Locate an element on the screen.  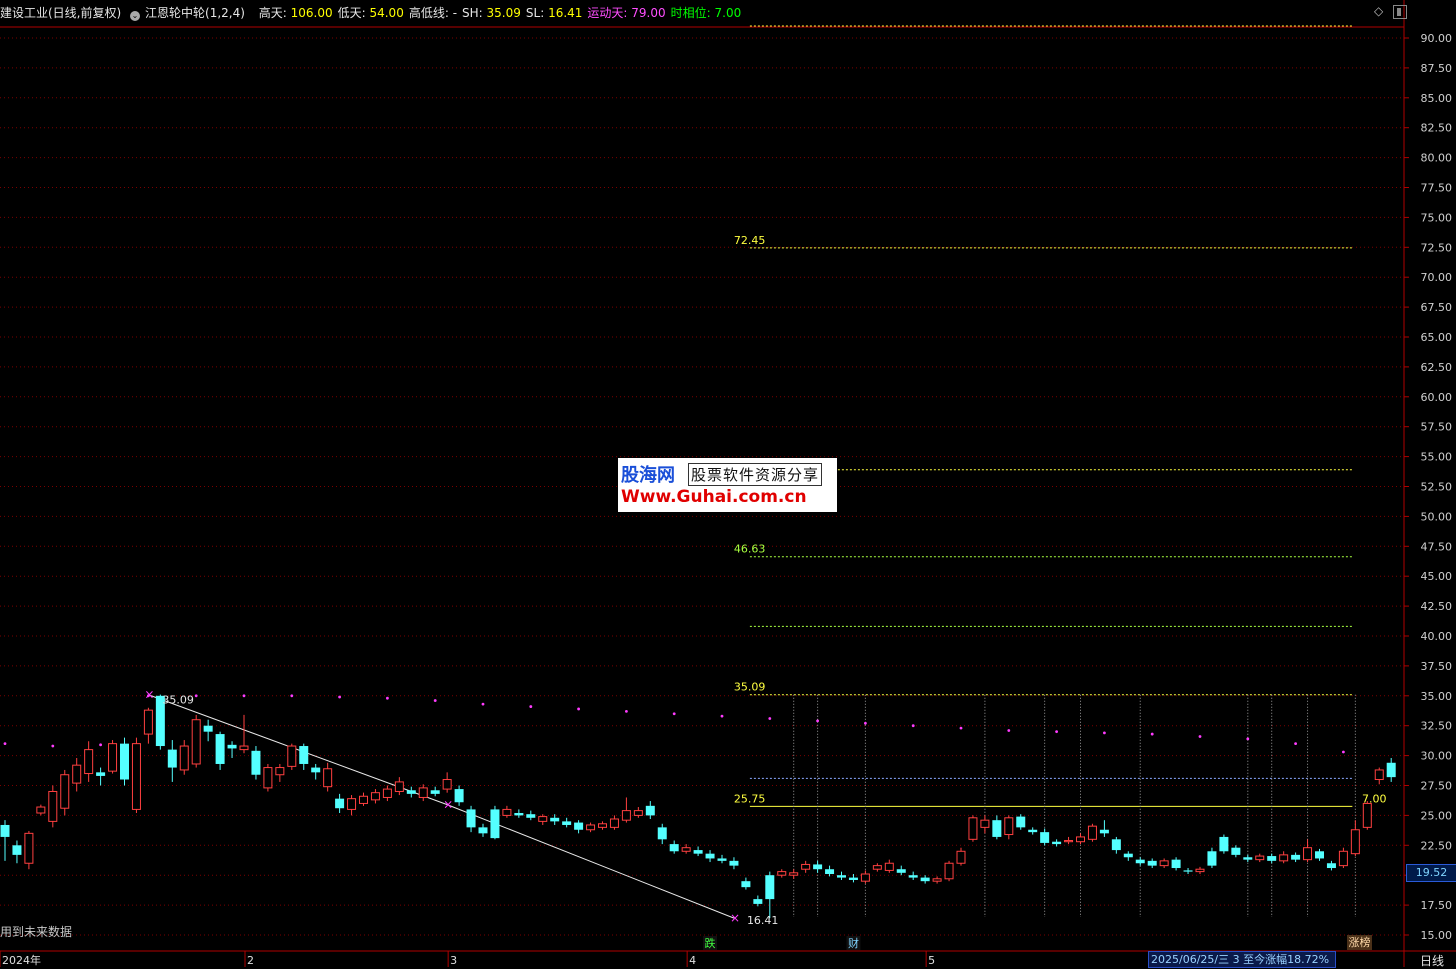
swing-high-marker: × is located at coordinates (149, 695).